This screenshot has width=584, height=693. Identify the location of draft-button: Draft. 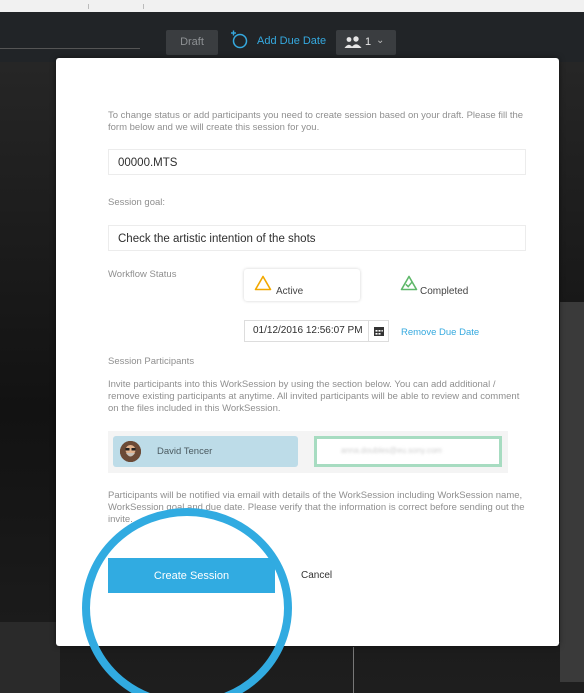
(192, 42).